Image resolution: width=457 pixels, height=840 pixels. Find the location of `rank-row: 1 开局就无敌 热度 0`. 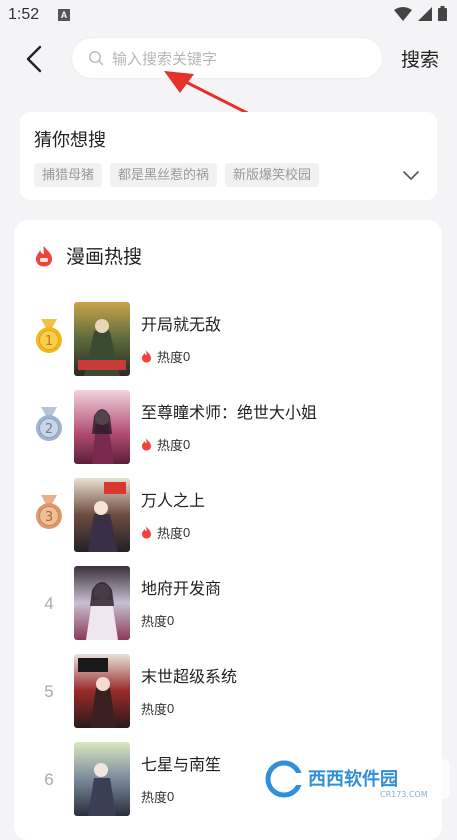

rank-row: 1 开局就无敌 热度 0 is located at coordinates (228, 344).